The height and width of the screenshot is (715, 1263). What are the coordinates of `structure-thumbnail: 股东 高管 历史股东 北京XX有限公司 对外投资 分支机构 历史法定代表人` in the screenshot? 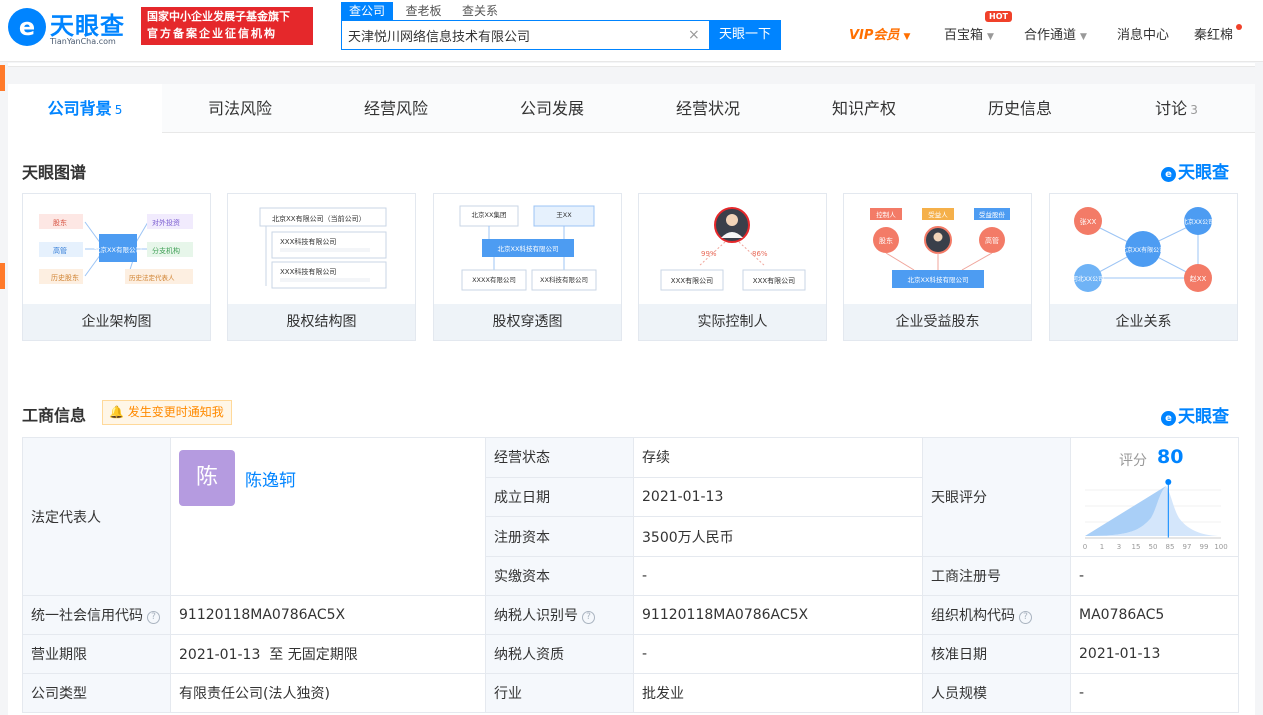 It's located at (116, 249).